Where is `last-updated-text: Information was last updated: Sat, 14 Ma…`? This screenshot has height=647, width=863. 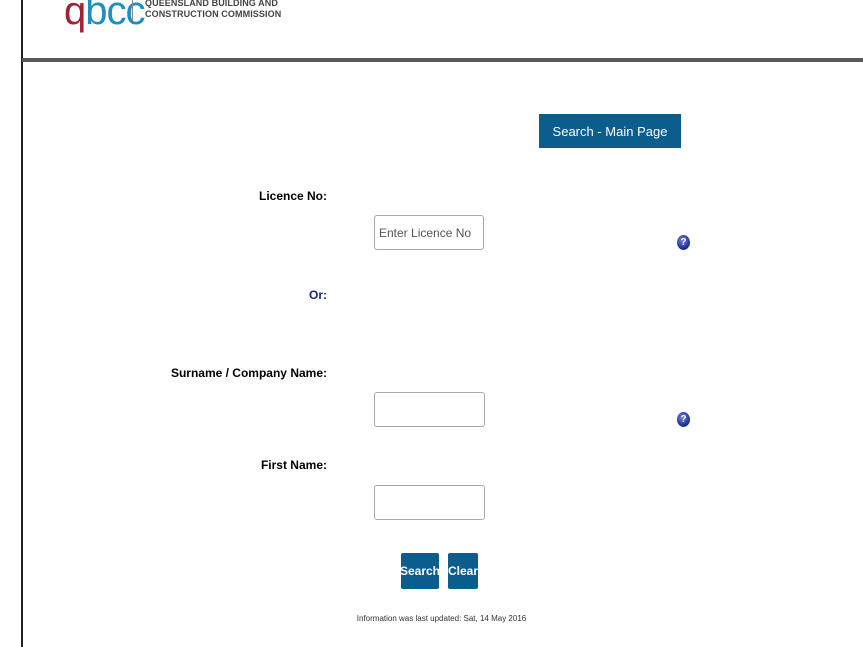
last-updated-text: Information was last updated: Sat, 14 Ma… is located at coordinates (441, 618).